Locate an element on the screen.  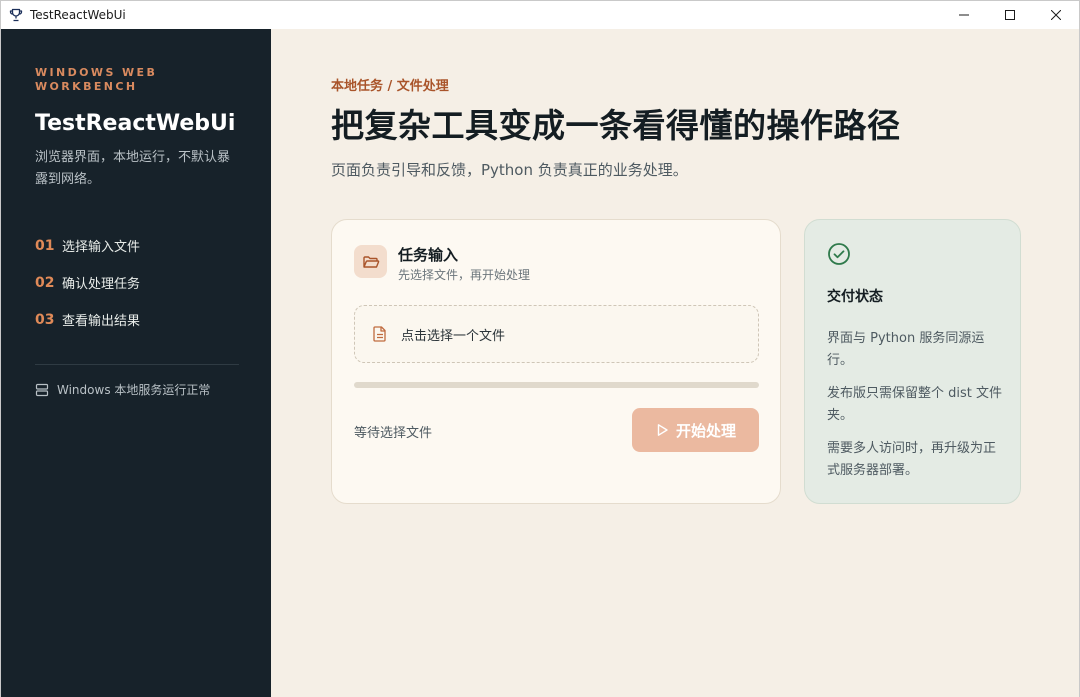
check-circle-icon is located at coordinates (839, 254).